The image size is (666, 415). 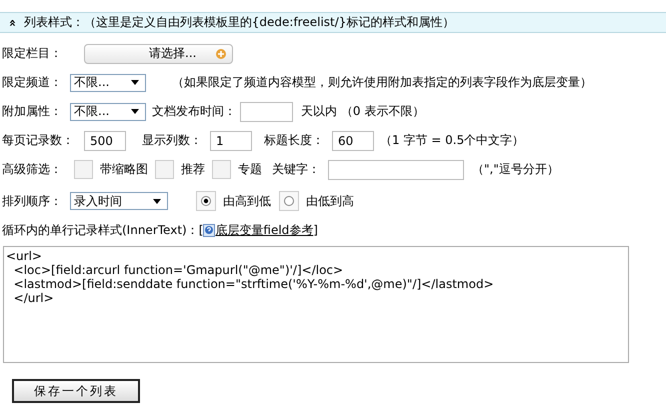 What do you see at coordinates (32, 169) in the screenshot?
I see `field-label: 高级筛选：` at bounding box center [32, 169].